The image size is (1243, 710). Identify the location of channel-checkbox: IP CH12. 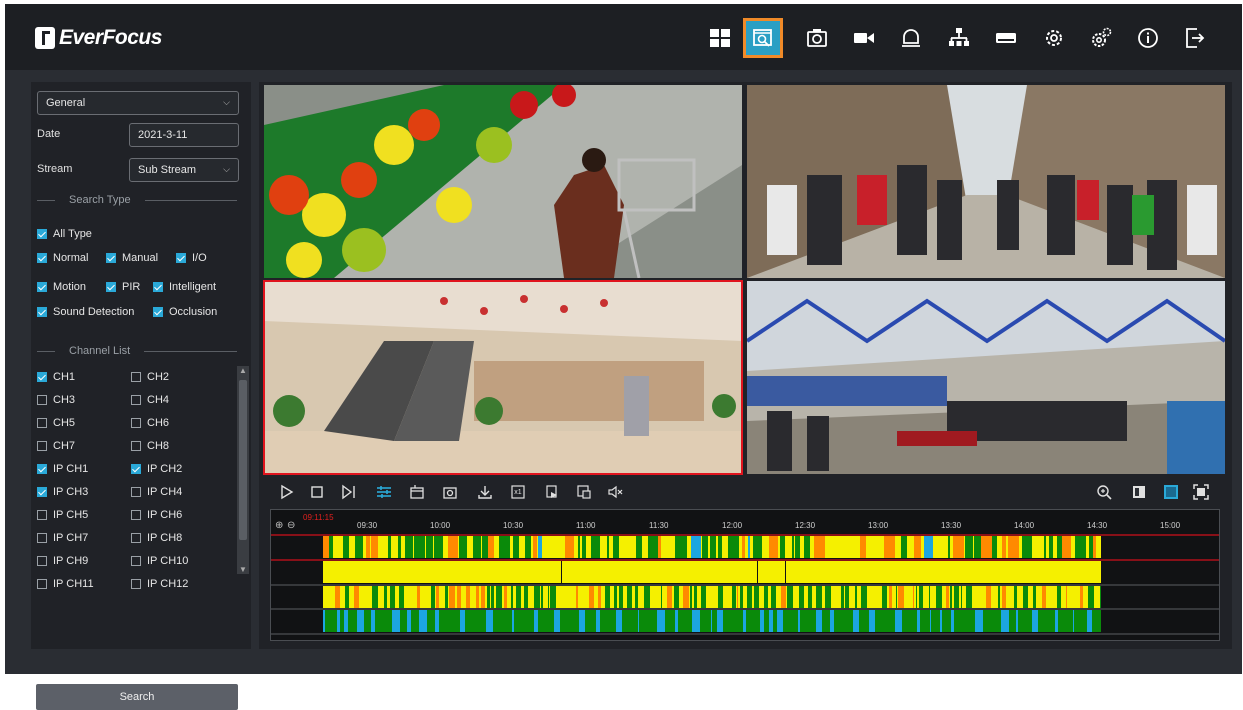
(159, 584).